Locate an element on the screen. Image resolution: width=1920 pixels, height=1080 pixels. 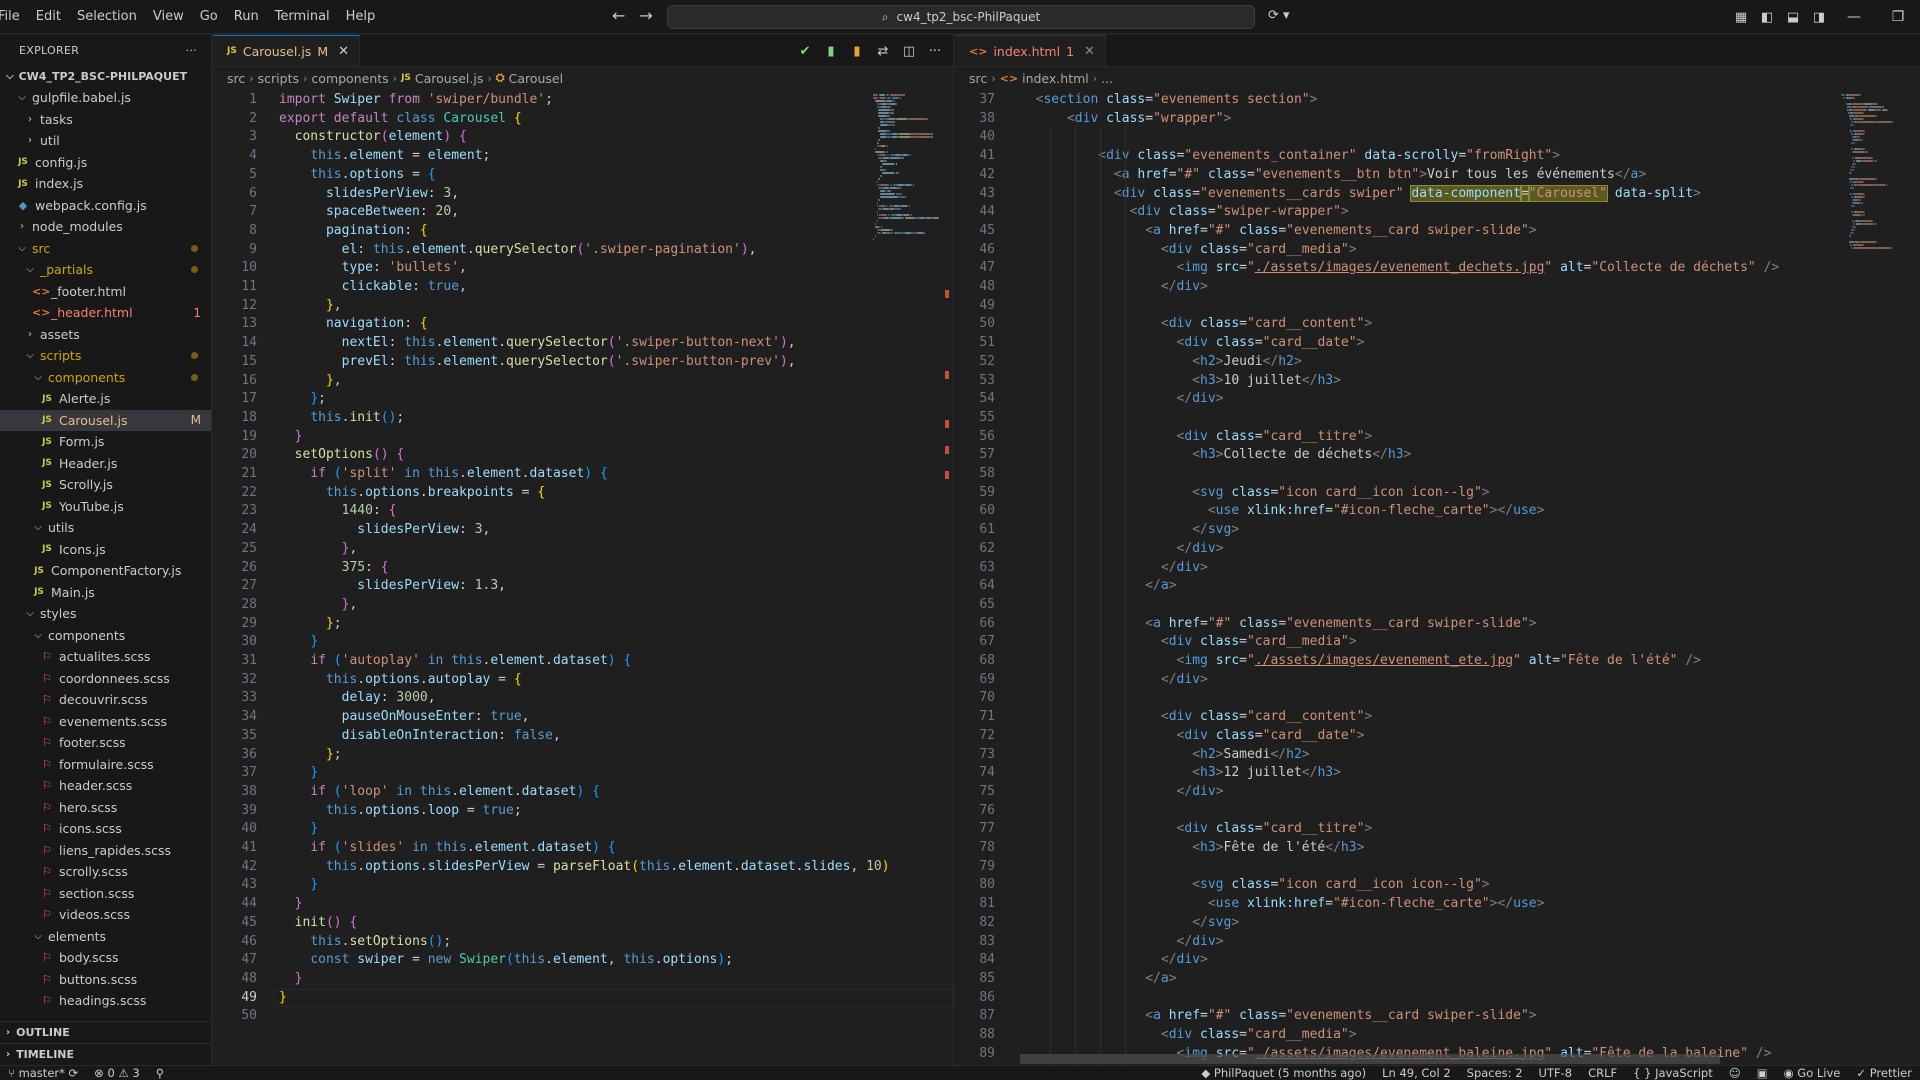
line-endings: CRLF is located at coordinates (1602, 1073).